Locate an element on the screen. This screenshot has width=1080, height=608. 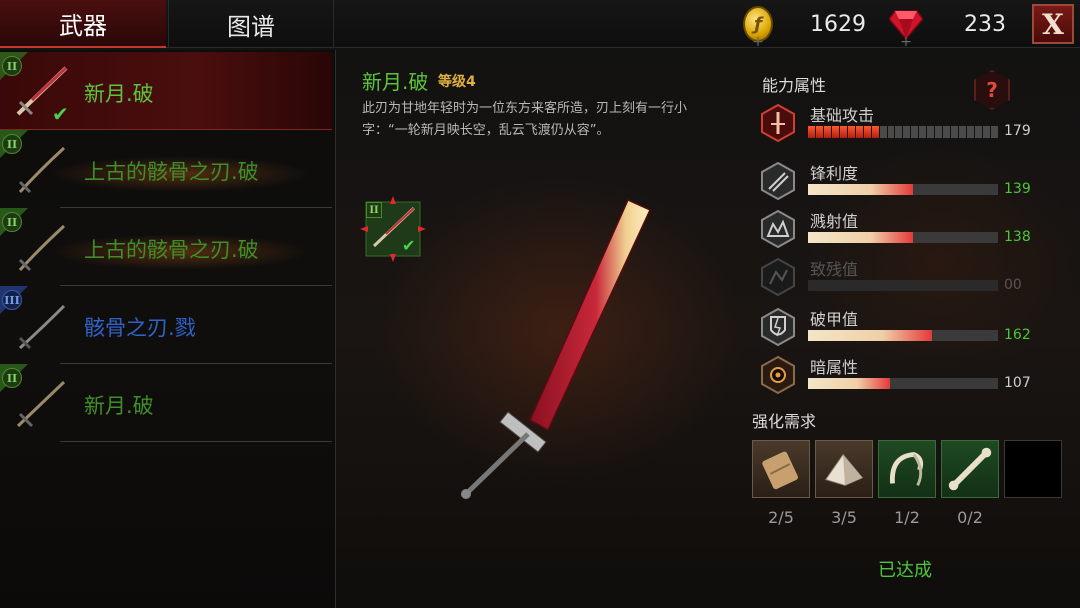
rank-badge: II is located at coordinates (374, 210).